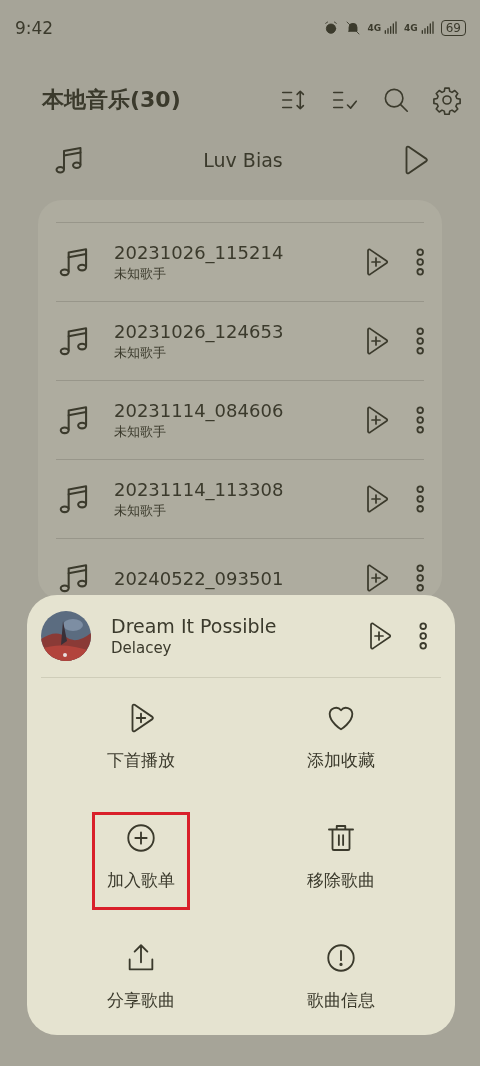 The width and height of the screenshot is (480, 1066). What do you see at coordinates (142, 648) in the screenshot?
I see `sheet-song-artist: Delacey` at bounding box center [142, 648].